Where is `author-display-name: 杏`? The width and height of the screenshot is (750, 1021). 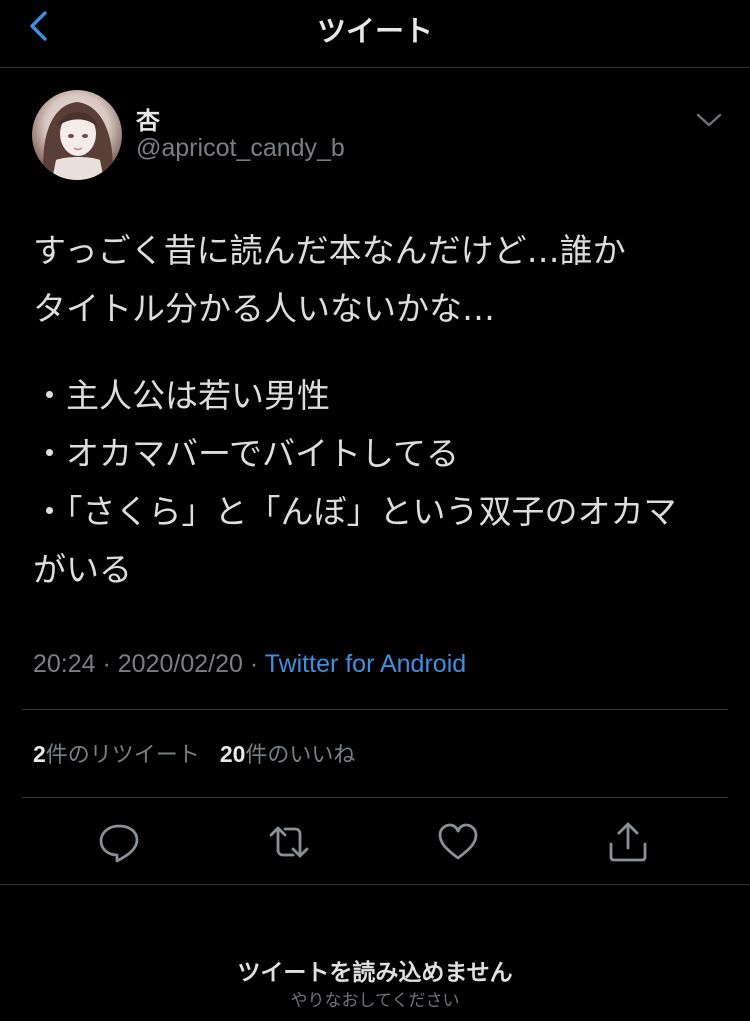 author-display-name: 杏 is located at coordinates (148, 118).